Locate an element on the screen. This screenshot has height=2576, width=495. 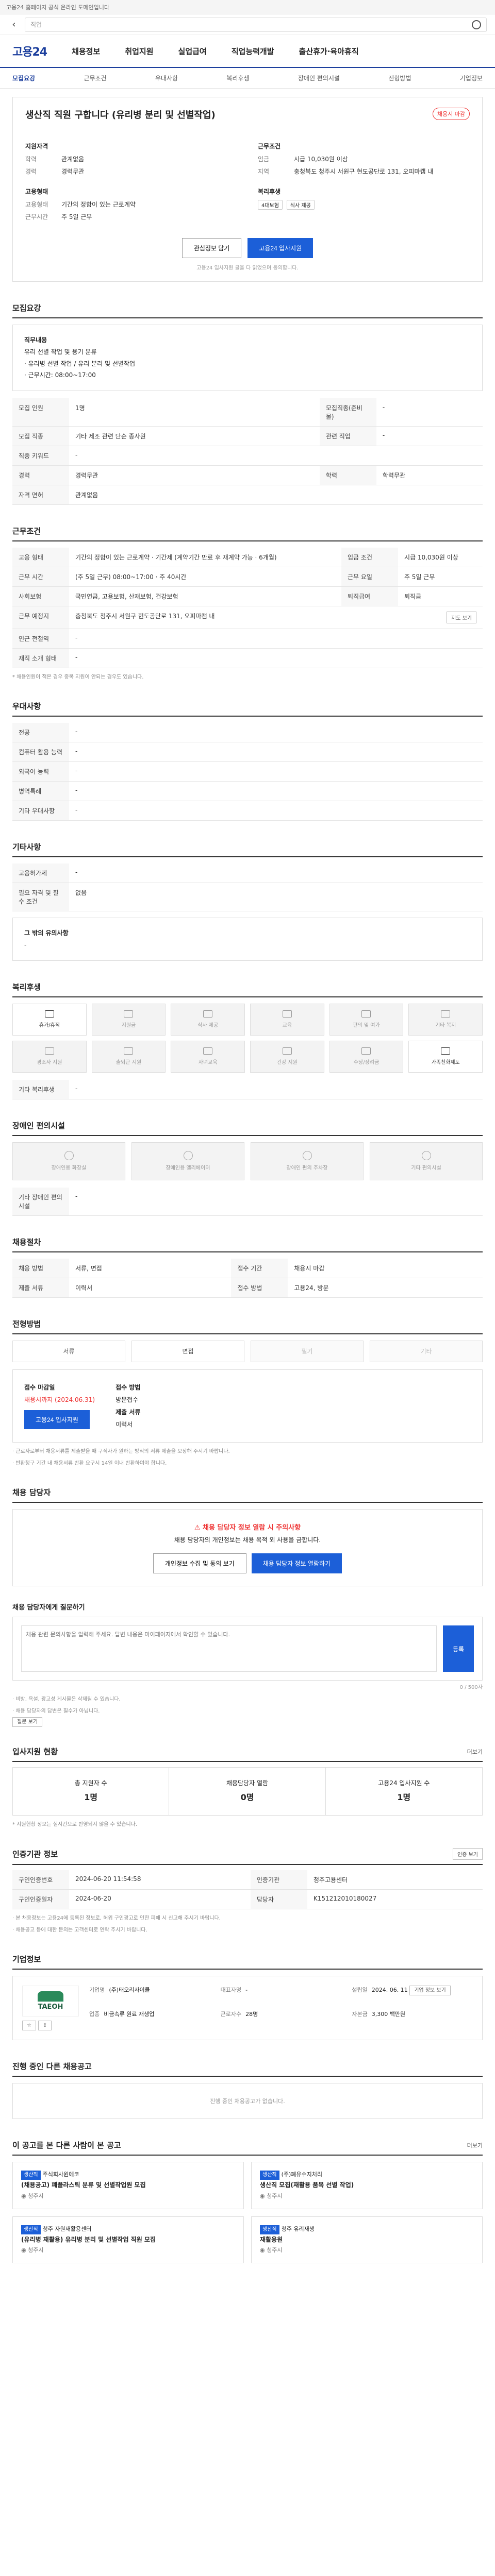
tab-company: 기업정보 is located at coordinates (472, 78).